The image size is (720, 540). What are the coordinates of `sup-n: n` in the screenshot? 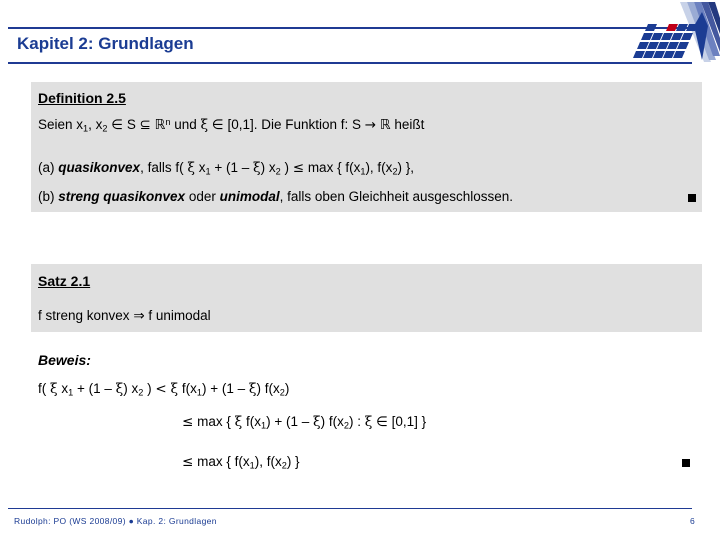 It's located at (168, 121).